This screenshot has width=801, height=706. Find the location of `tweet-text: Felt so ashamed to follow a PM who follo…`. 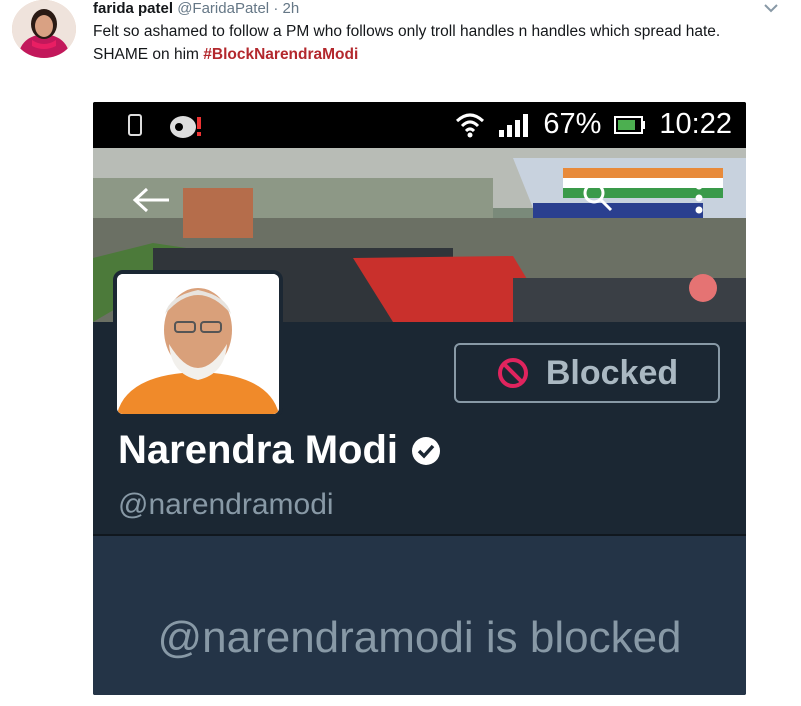

tweet-text: Felt so ashamed to follow a PM who follo… is located at coordinates (433, 43).